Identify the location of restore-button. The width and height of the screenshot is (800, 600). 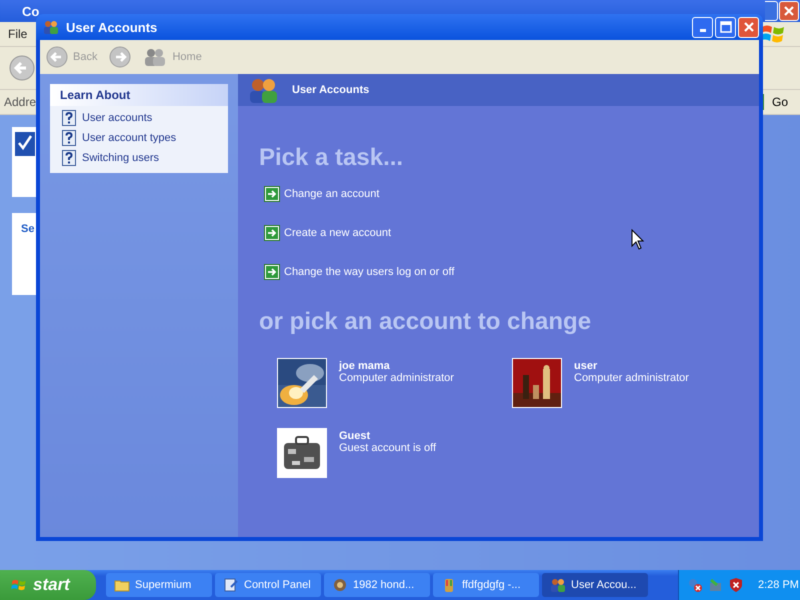
(771, 11).